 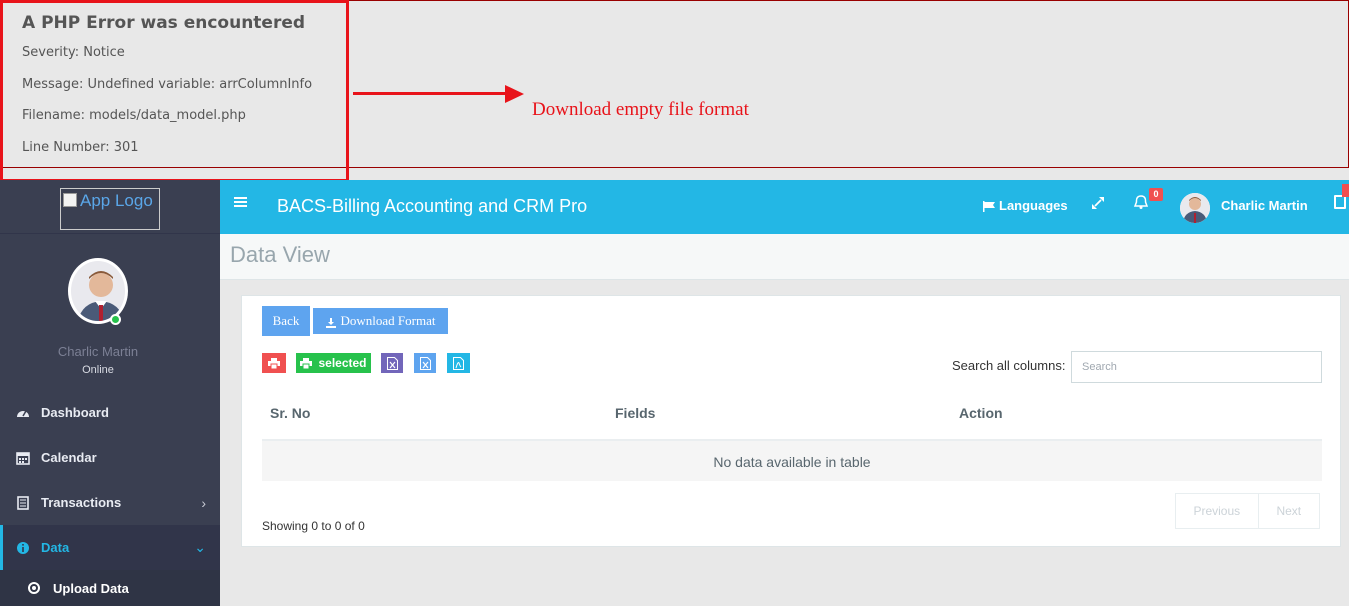 What do you see at coordinates (174, 91) in the screenshot?
I see `annotation-highlight-box` at bounding box center [174, 91].